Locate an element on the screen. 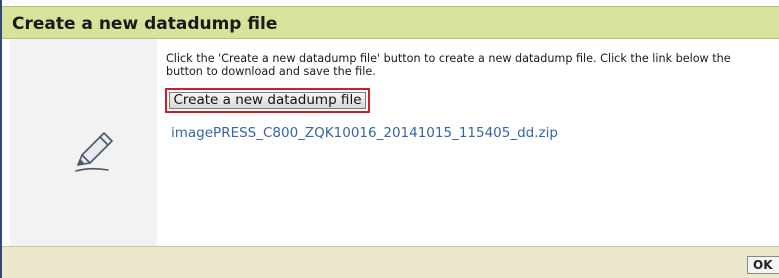 This screenshot has width=779, height=278. dialog-footer: OK is located at coordinates (390, 262).